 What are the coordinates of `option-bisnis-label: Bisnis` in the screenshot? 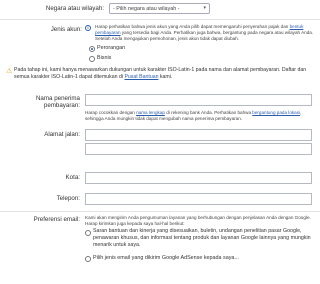 It's located at (104, 58).